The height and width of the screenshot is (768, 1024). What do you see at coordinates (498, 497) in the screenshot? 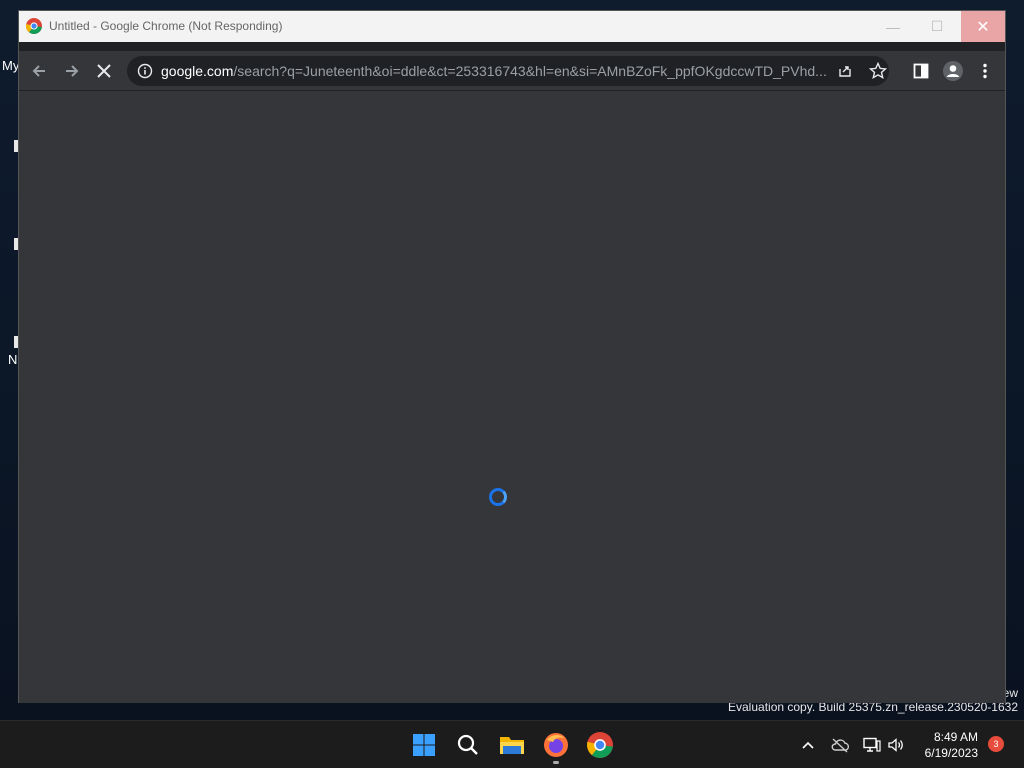
I see `loading-spinner-icon` at bounding box center [498, 497].